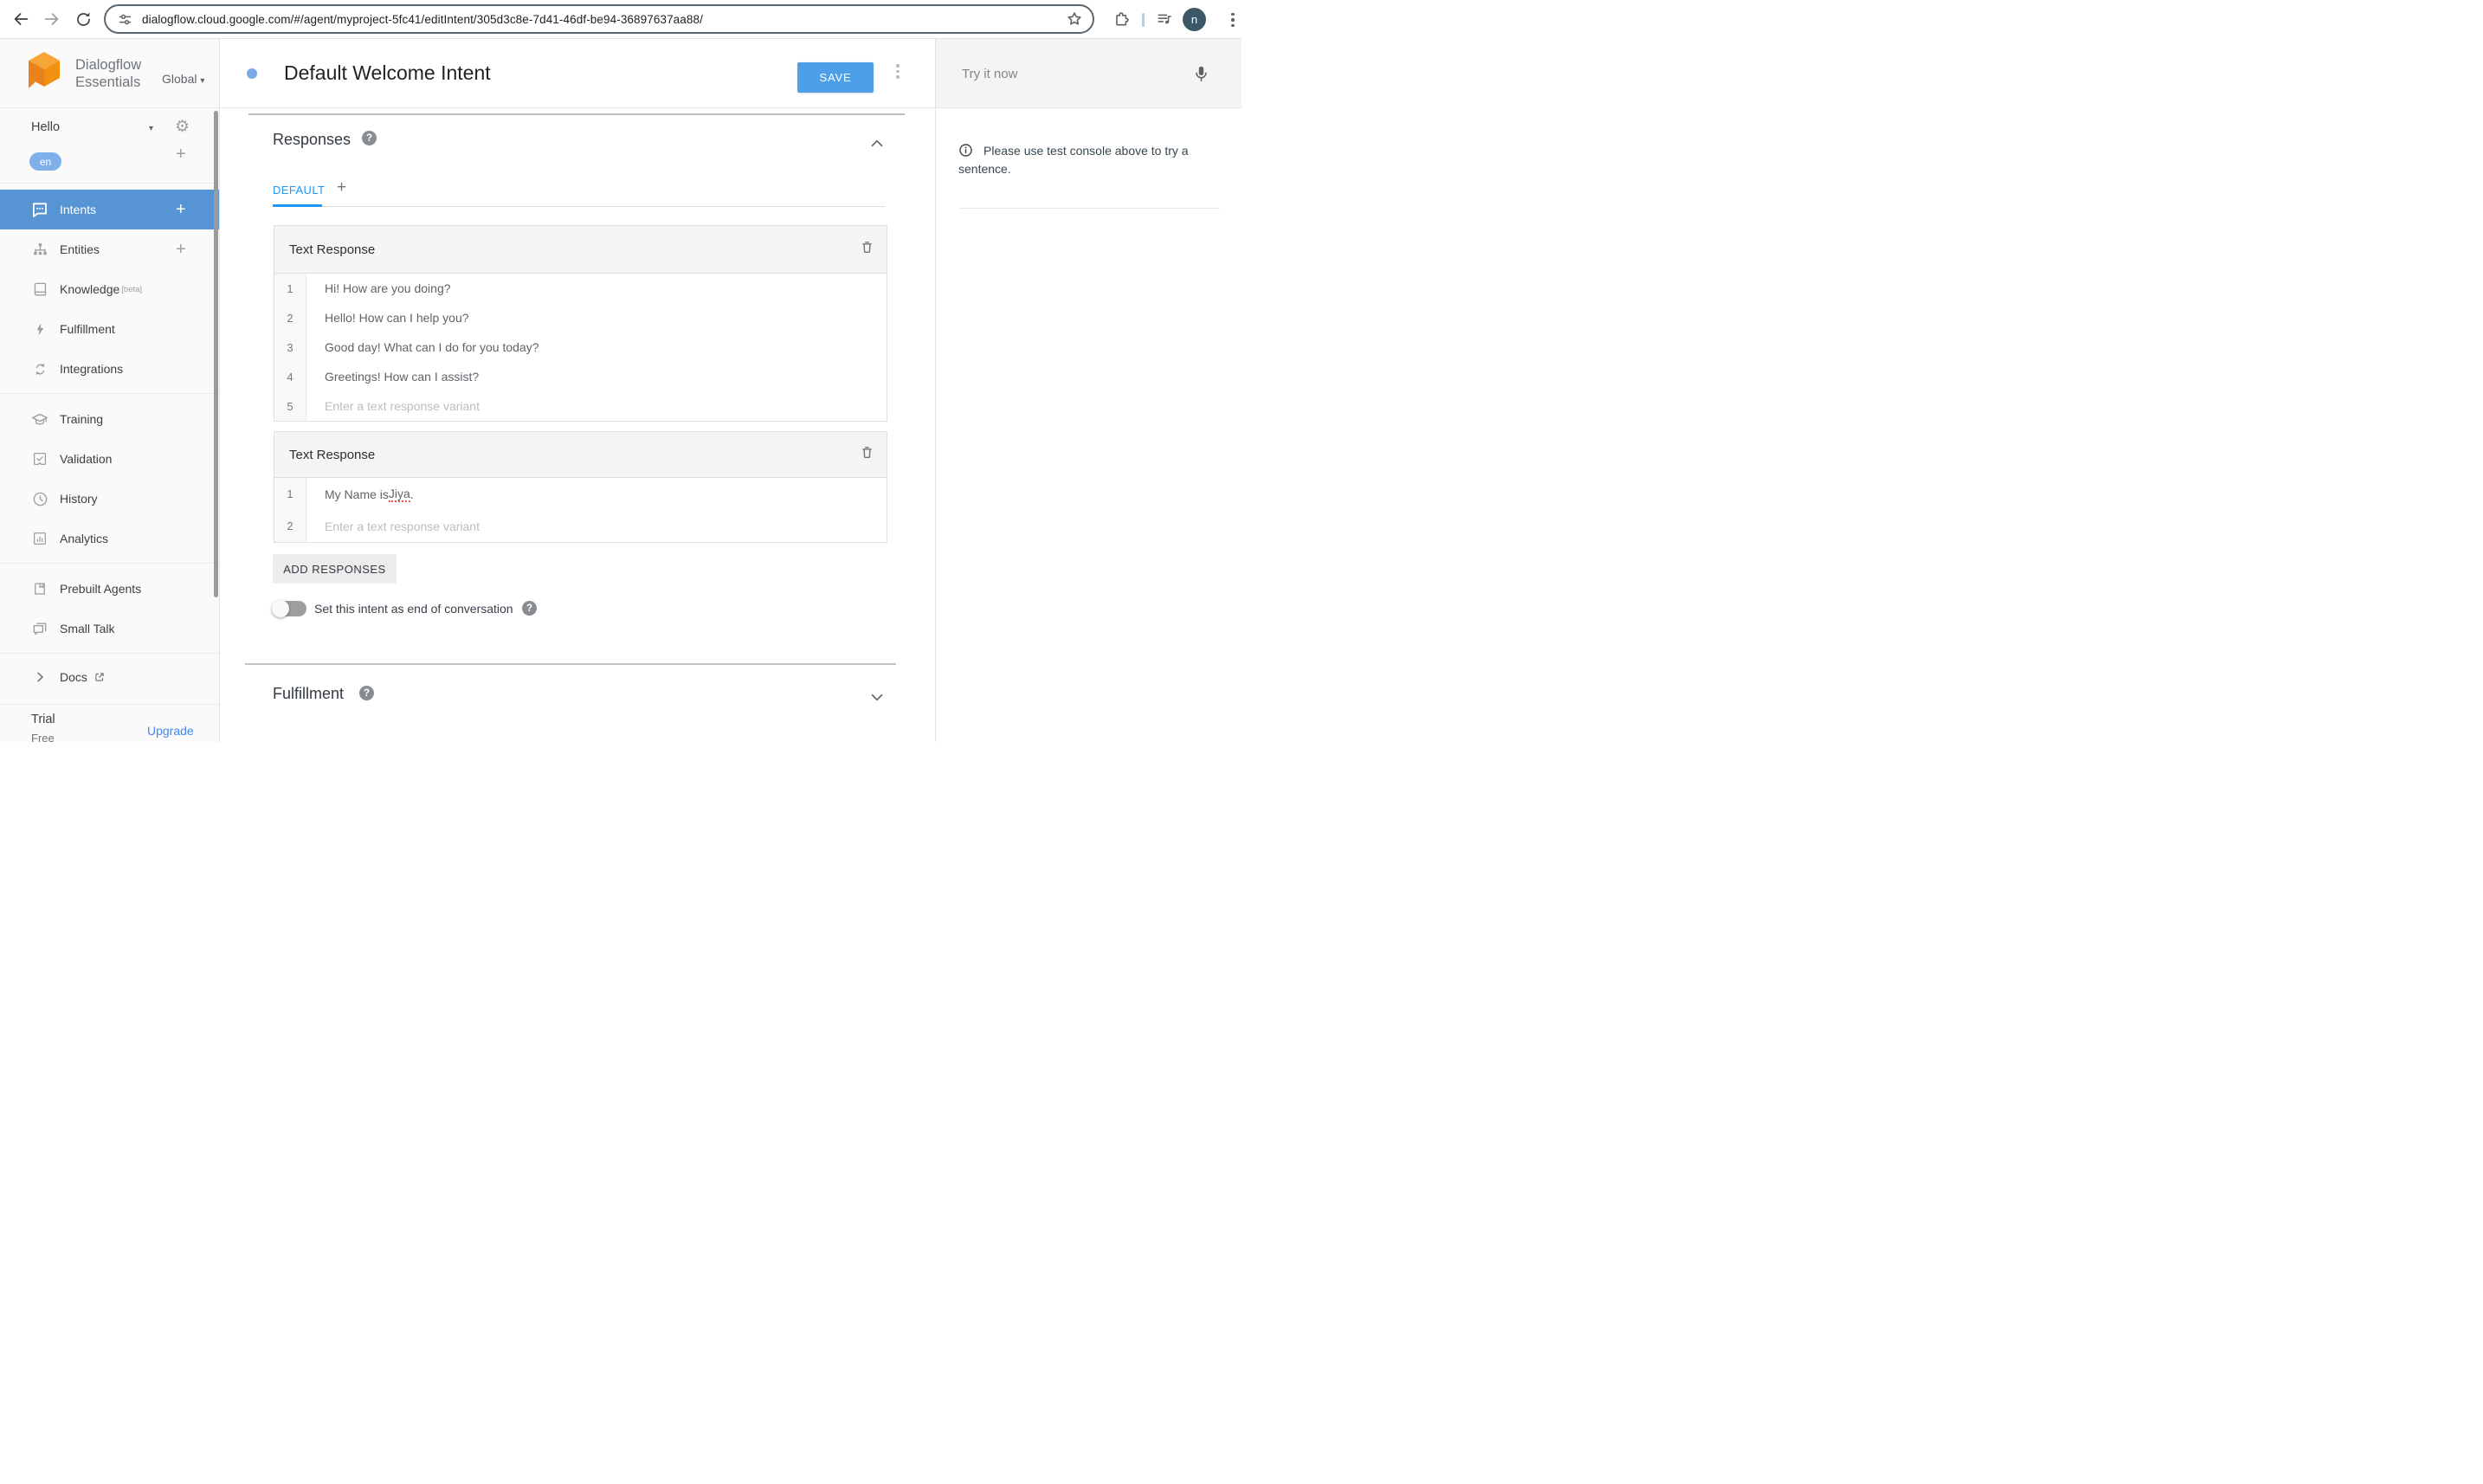 This screenshot has width=2483, height=1484. What do you see at coordinates (596, 376) in the screenshot?
I see `row-text: Greetings! How can I assist?` at bounding box center [596, 376].